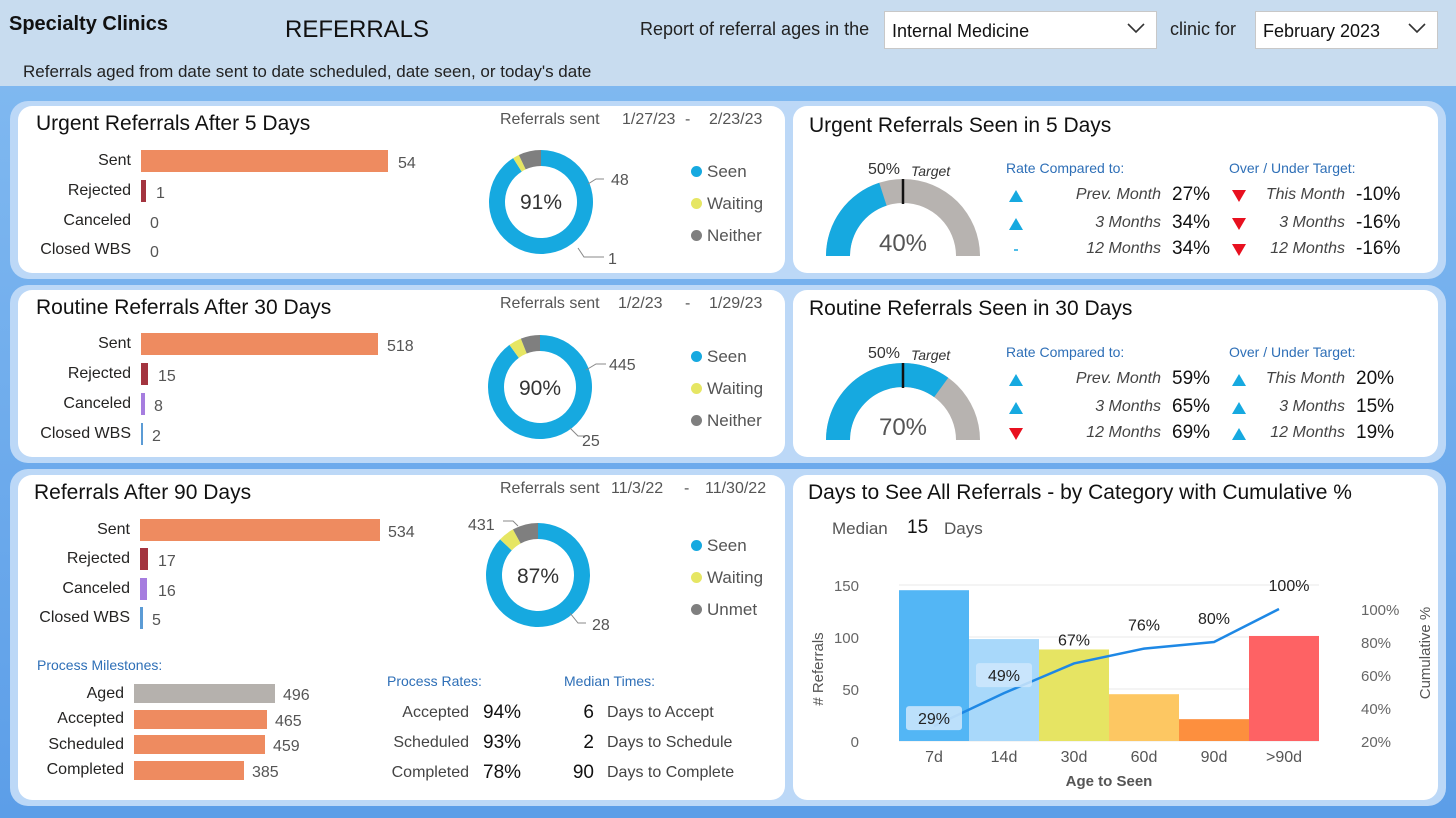  Describe the element at coordinates (688, 303) in the screenshot. I see `date-dash: -` at that location.